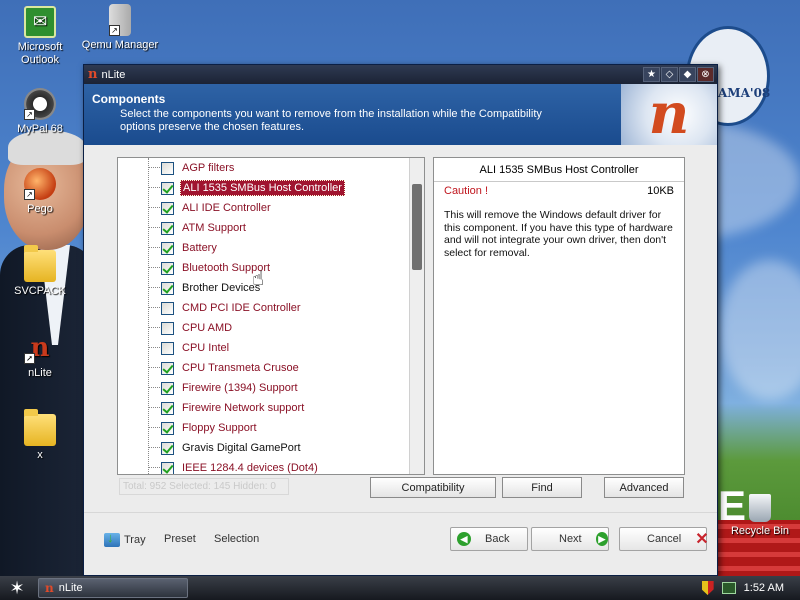  What do you see at coordinates (263, 228) in the screenshot?
I see `tree-item: ATM Support` at bounding box center [263, 228].